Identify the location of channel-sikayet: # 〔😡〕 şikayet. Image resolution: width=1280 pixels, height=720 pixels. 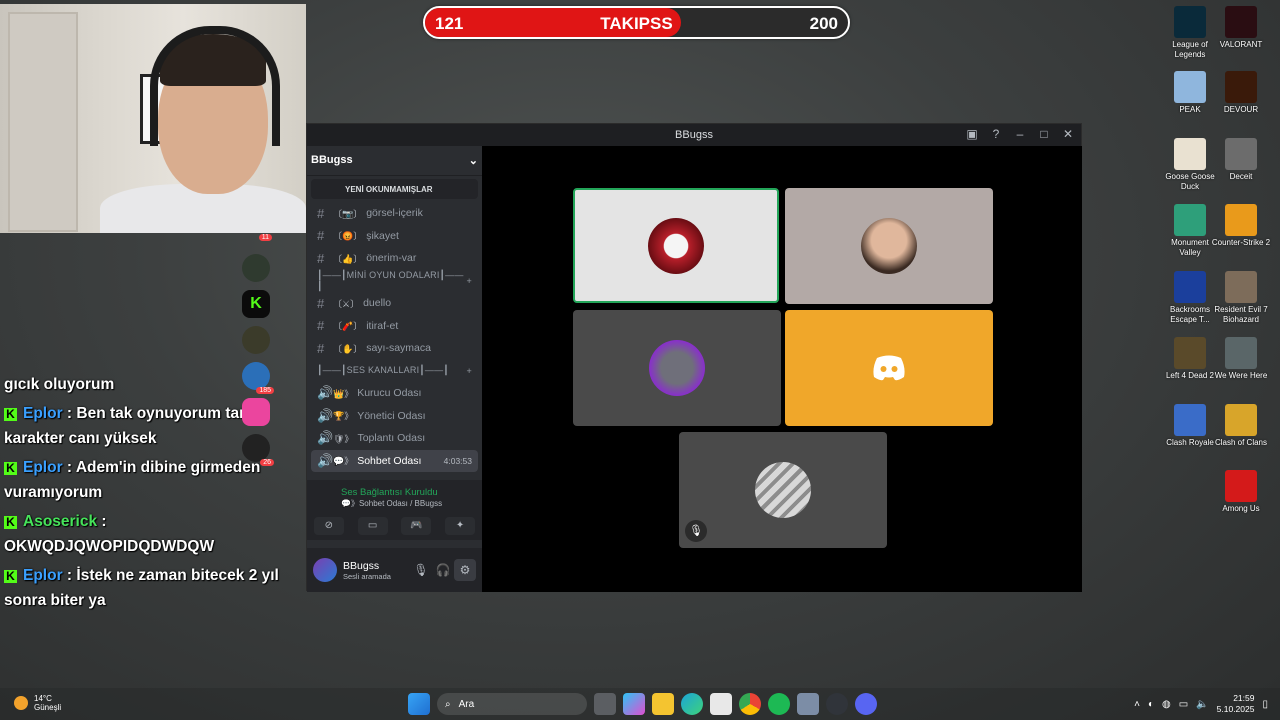
(394, 236).